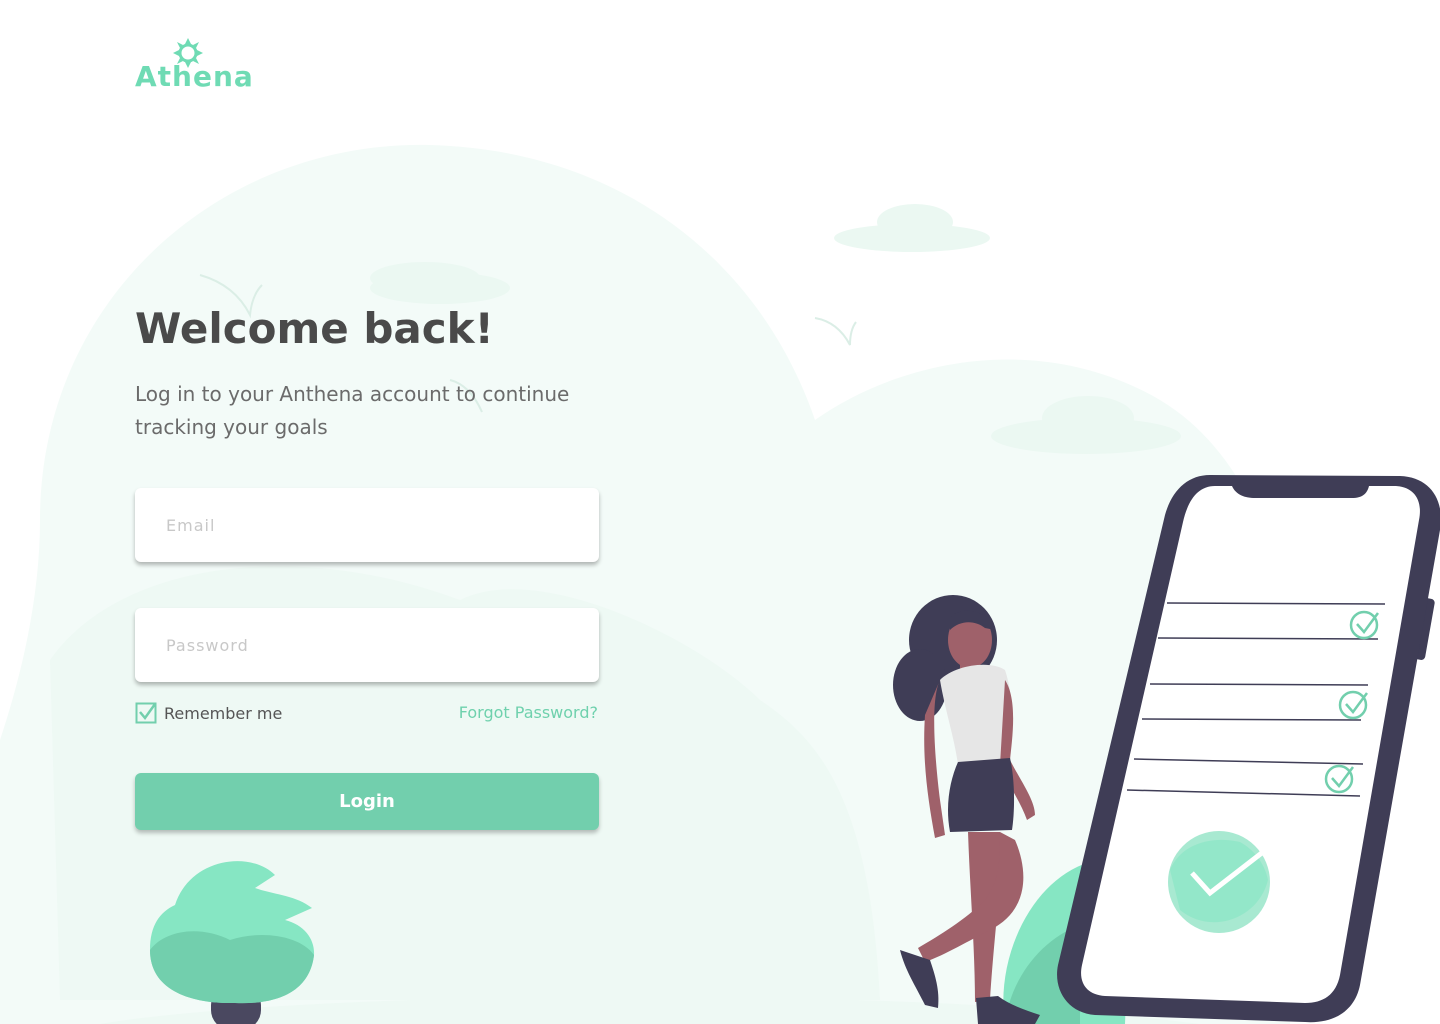  I want to click on login-button: Login, so click(367, 801).